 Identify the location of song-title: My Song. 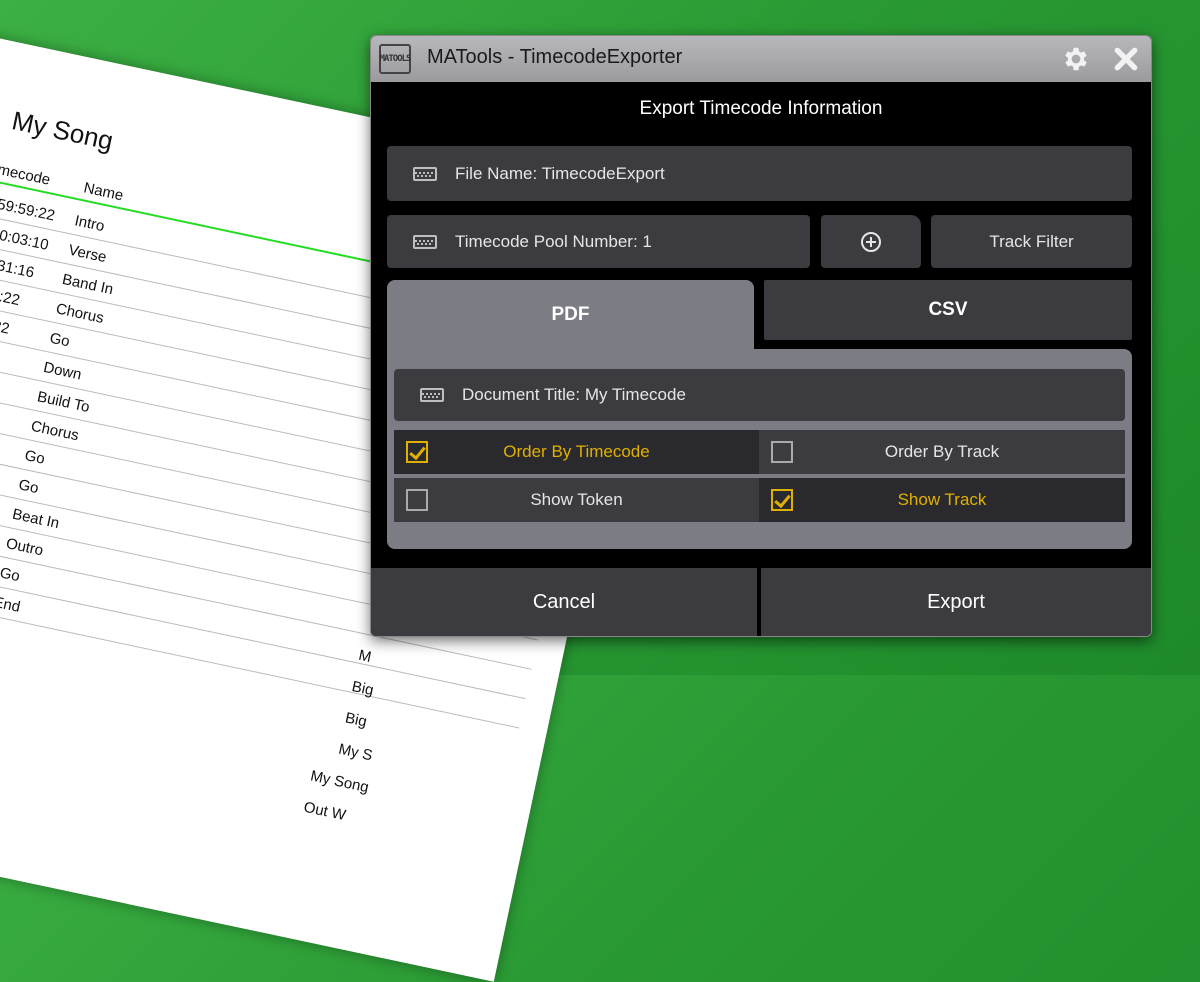
(62, 130).